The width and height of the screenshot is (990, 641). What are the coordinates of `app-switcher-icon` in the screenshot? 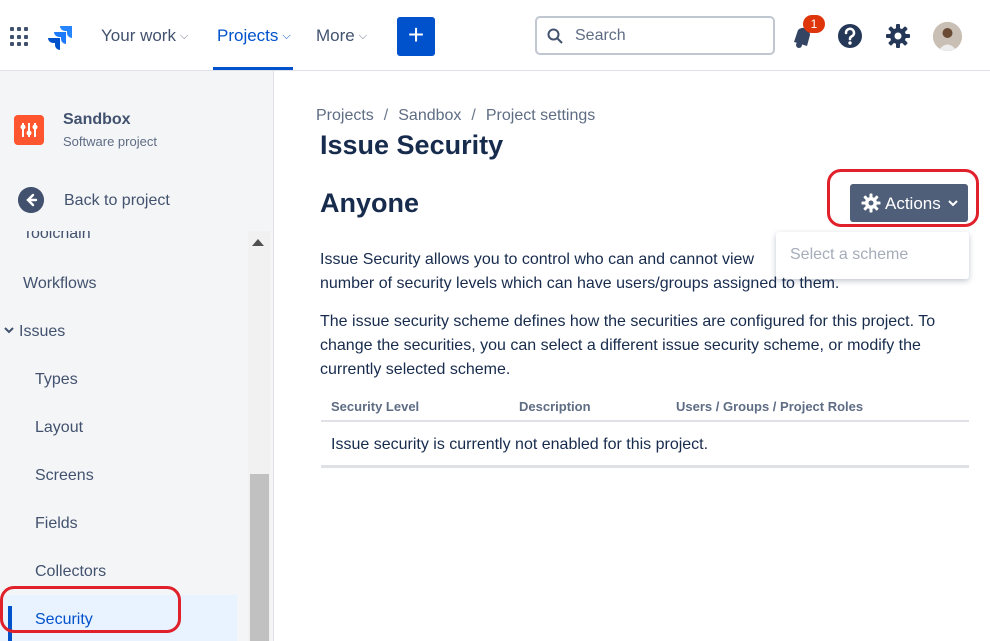 It's located at (20, 37).